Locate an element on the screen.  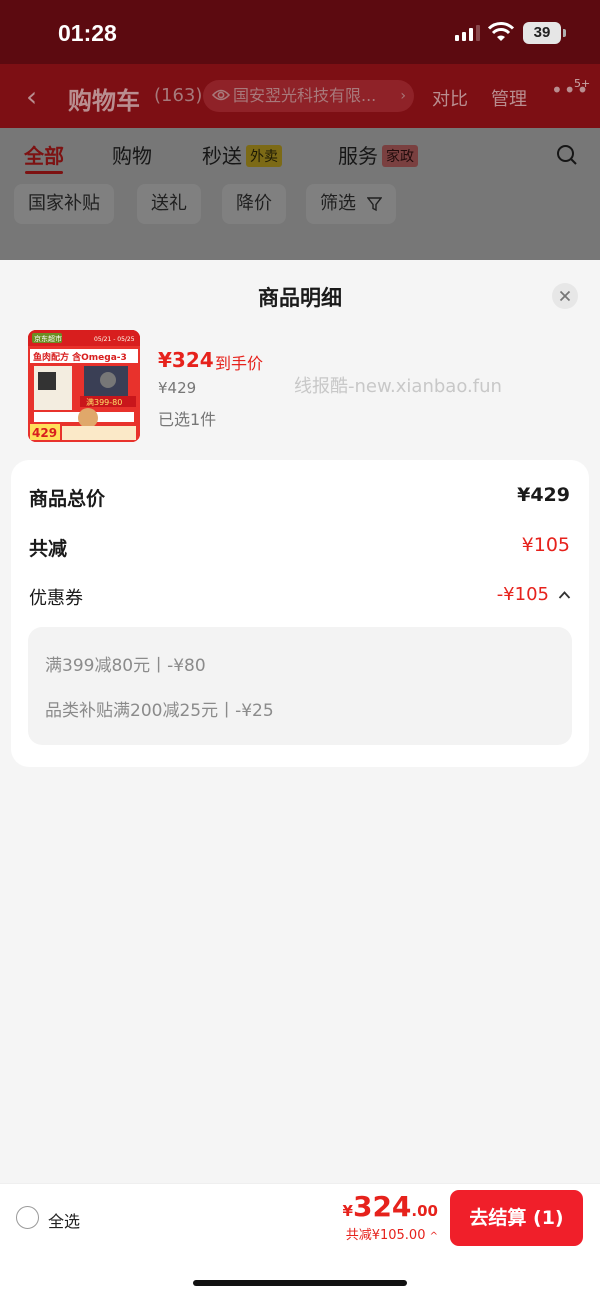
saving-text: 共减¥105.00 is located at coordinates (385, 1235).